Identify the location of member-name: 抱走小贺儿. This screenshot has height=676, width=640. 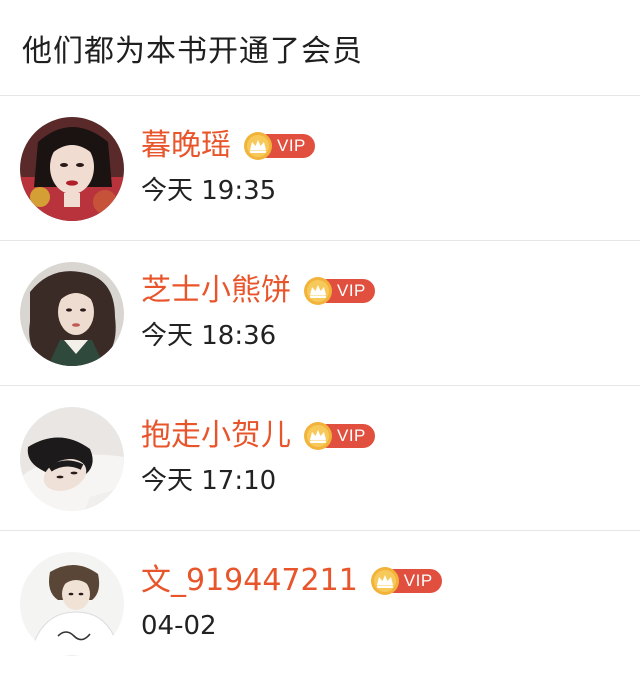
(216, 436).